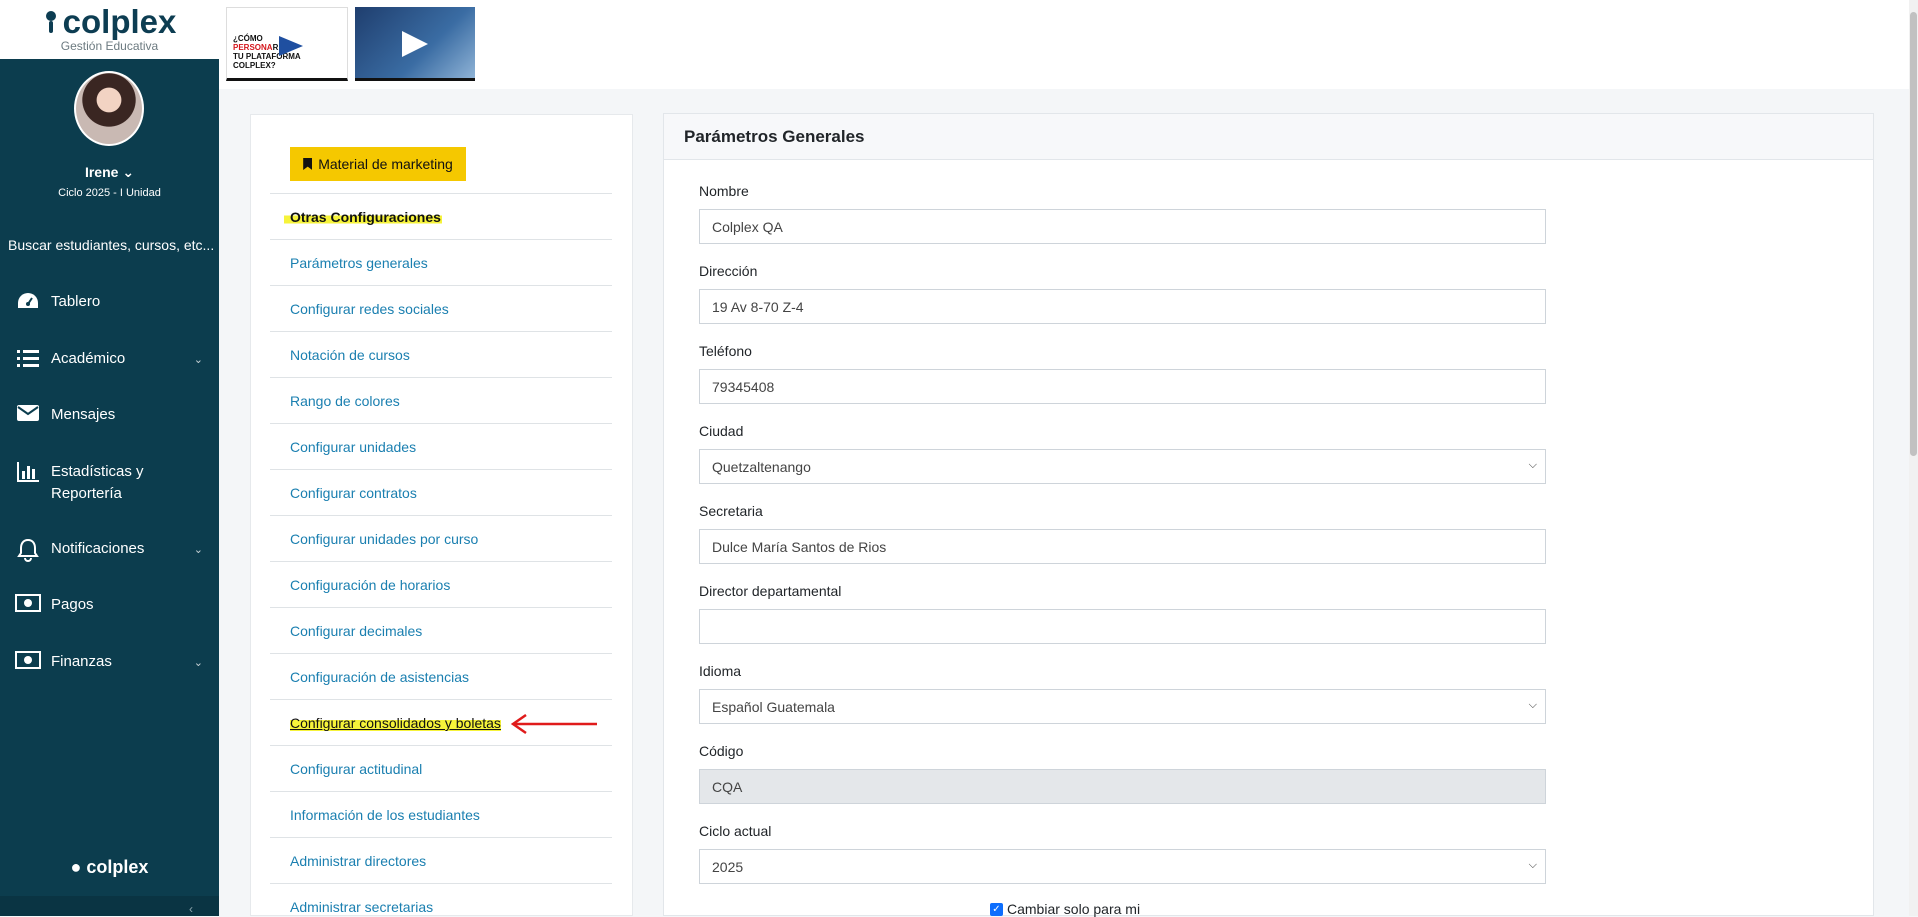 This screenshot has height=917, width=1918. Describe the element at coordinates (119, 21) in the screenshot. I see `logo-brand: colplex` at that location.